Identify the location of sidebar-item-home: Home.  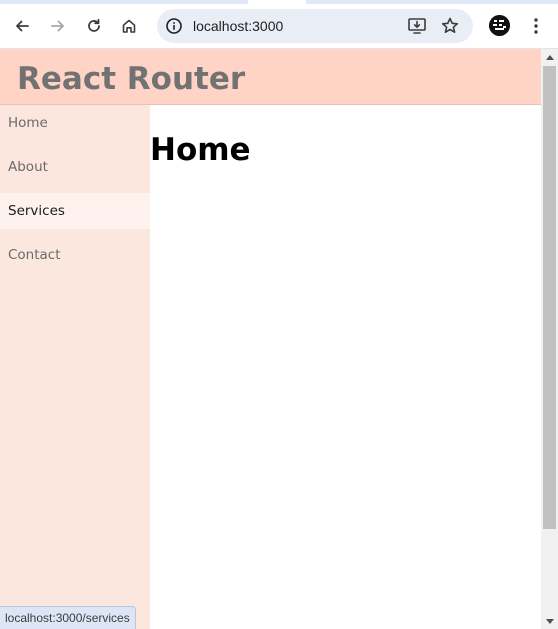
(75, 123).